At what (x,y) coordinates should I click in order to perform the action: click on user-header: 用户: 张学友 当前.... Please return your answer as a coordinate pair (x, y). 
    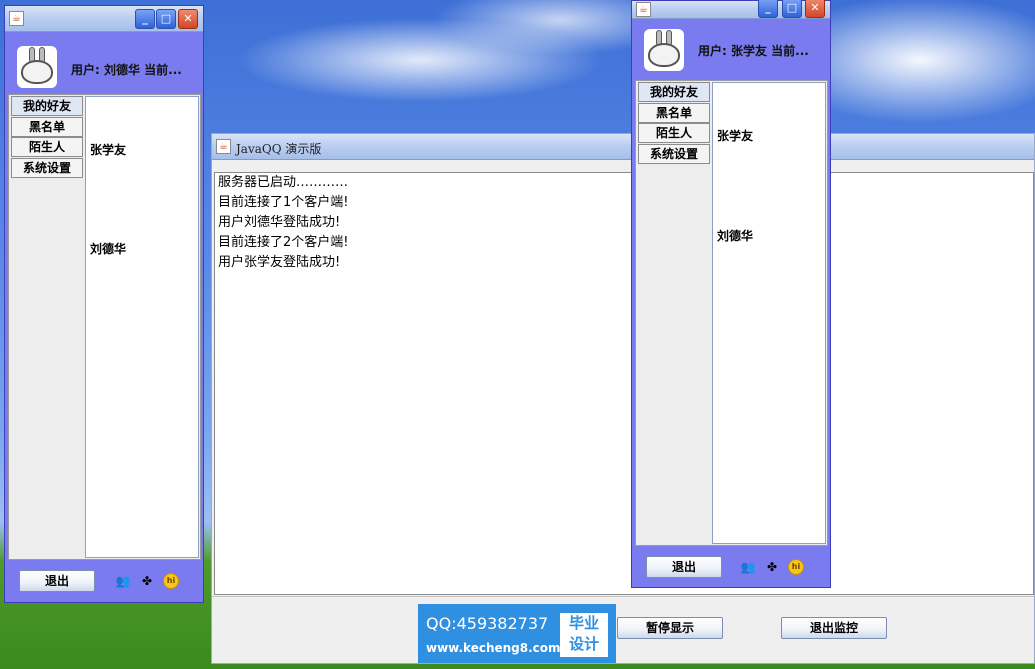
    Looking at the image, I should click on (731, 50).